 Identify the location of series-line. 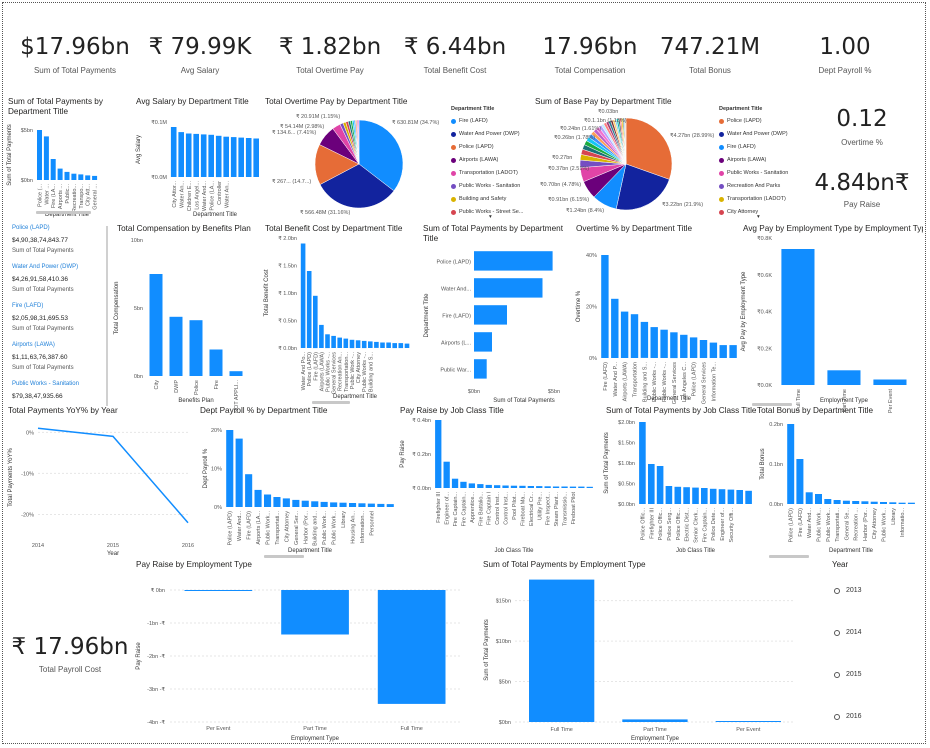
(113, 475).